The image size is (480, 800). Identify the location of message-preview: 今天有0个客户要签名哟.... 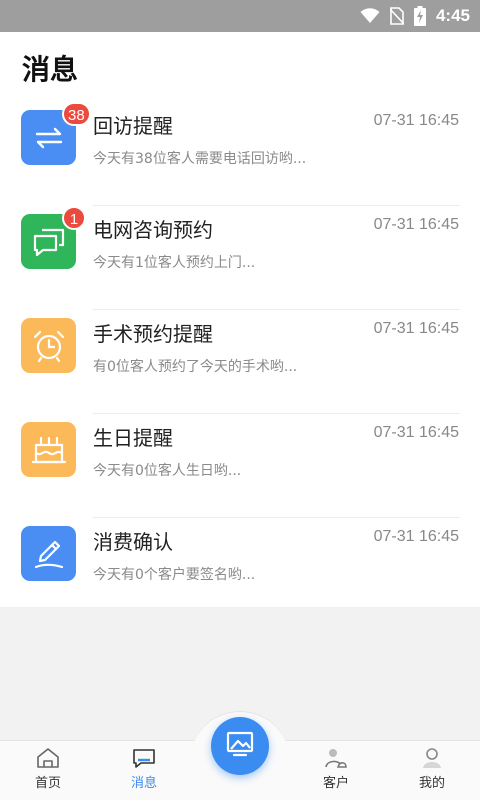
(174, 575).